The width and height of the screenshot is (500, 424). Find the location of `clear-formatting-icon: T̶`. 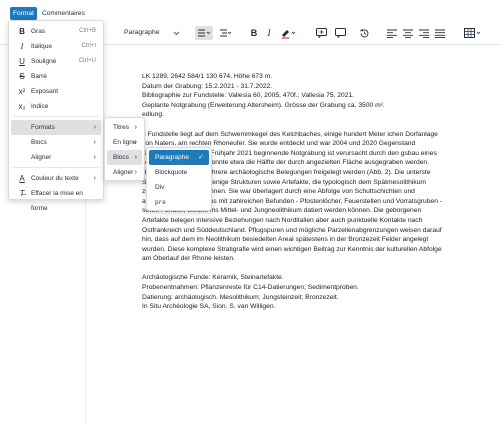

clear-formatting-icon: T̶ is located at coordinates (22, 193).